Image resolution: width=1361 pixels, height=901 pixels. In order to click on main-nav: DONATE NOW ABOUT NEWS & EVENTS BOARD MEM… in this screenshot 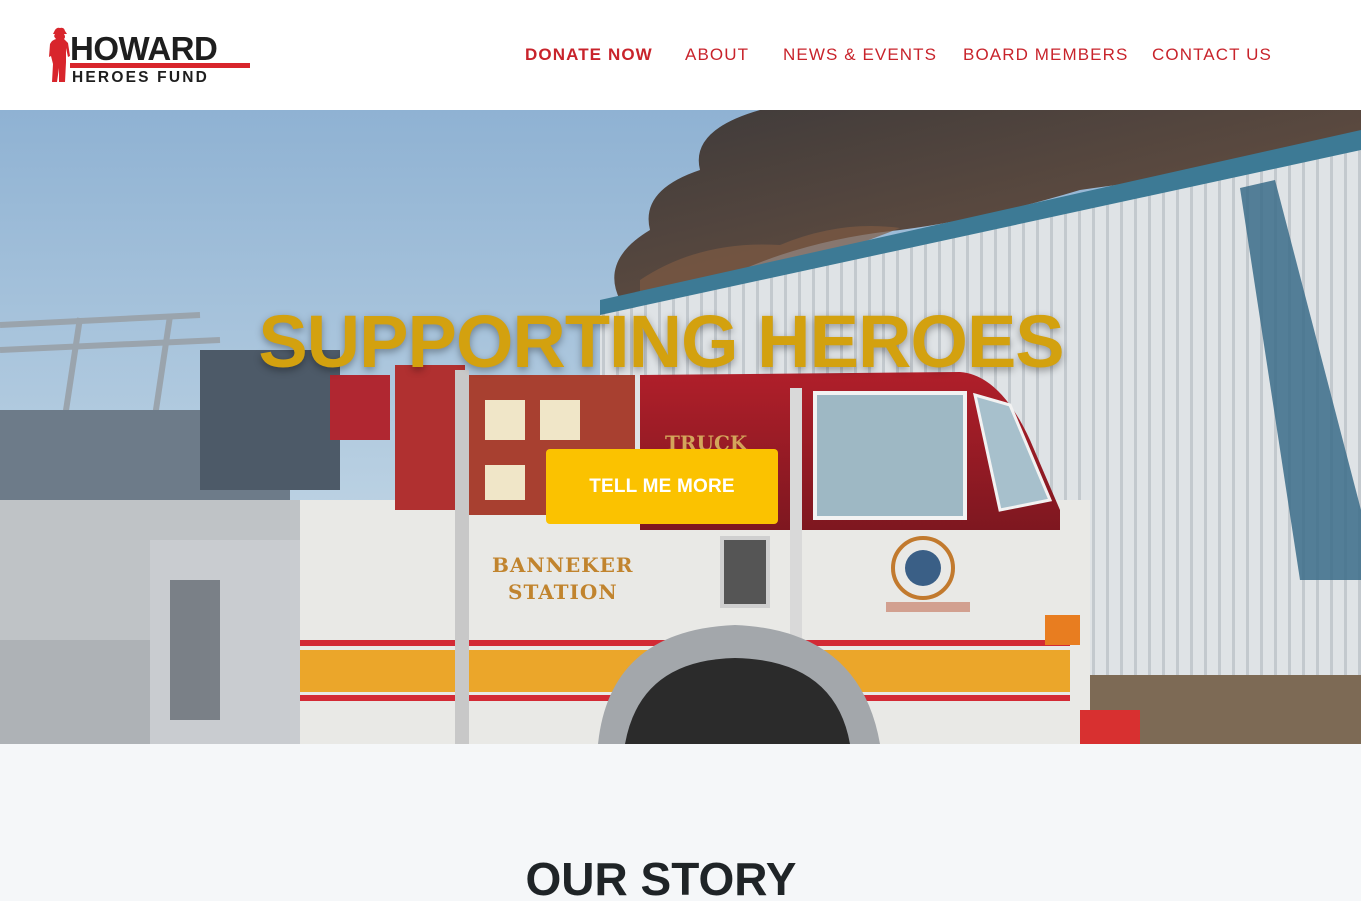, I will do `click(680, 55)`.